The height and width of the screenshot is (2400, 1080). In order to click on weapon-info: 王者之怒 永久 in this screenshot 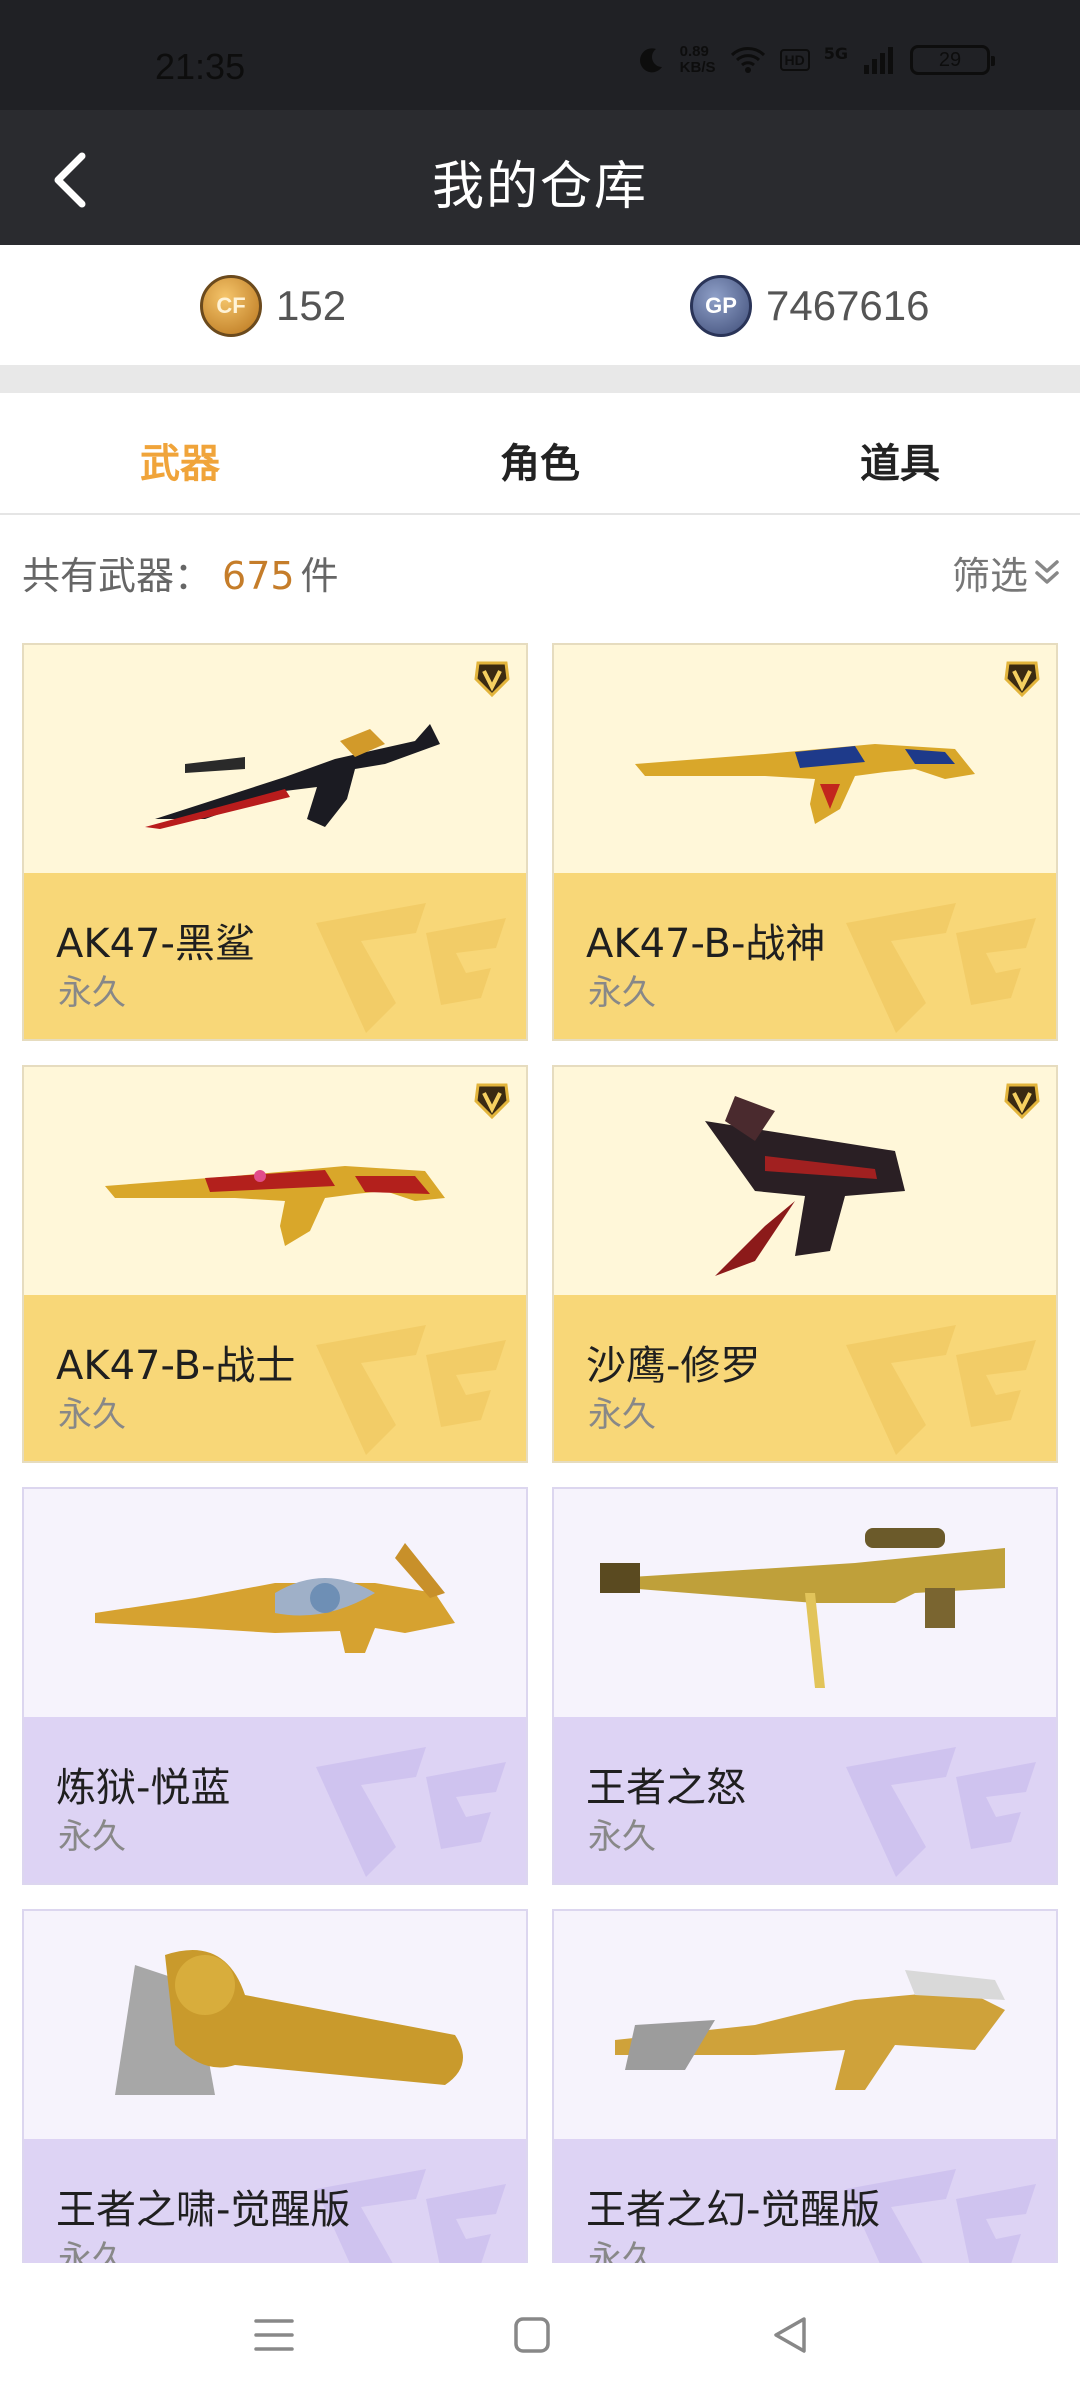, I will do `click(805, 1800)`.